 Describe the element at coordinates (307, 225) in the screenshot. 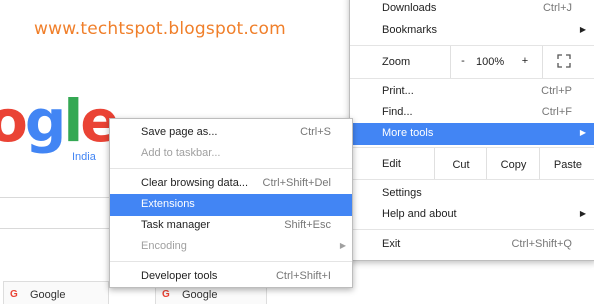

I see `menu-item-shortcut: Shift+Esc` at that location.